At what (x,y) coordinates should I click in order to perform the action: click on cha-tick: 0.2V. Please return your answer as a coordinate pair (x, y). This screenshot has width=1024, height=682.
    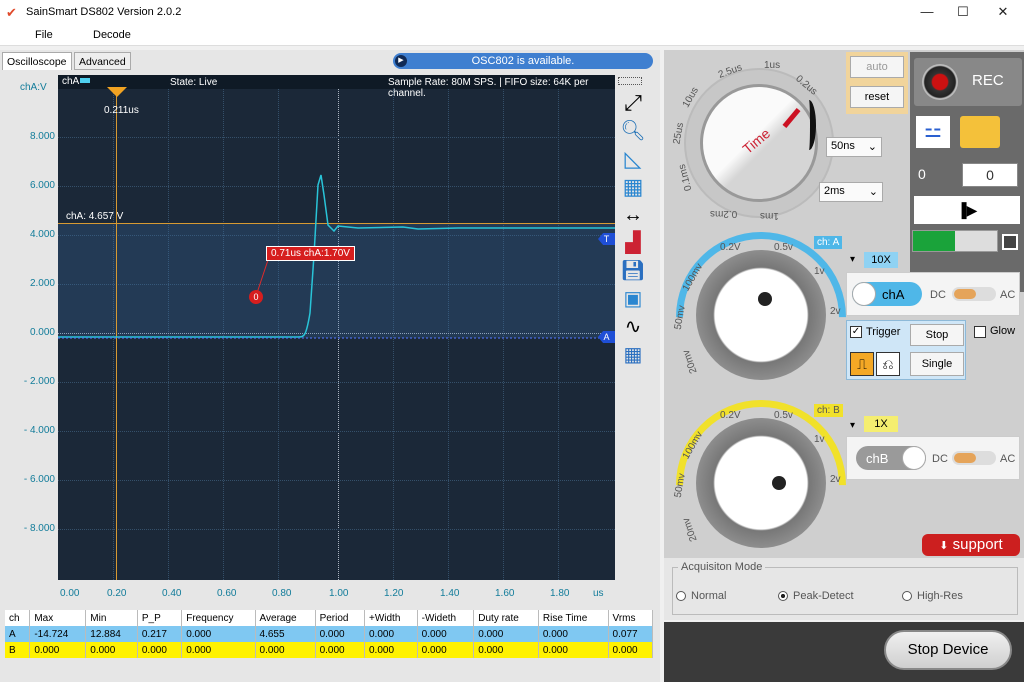
    Looking at the image, I should click on (730, 247).